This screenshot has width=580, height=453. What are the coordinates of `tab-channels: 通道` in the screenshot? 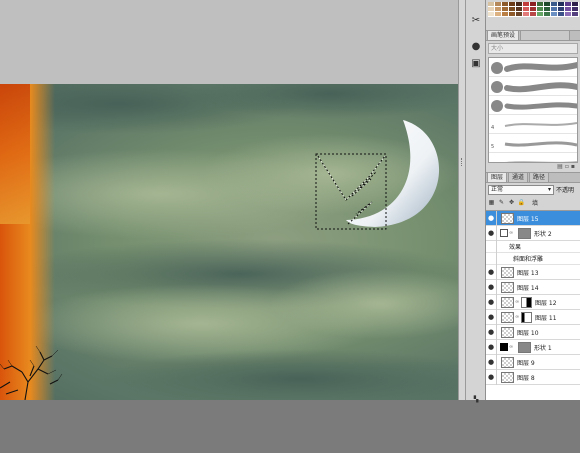 It's located at (518, 177).